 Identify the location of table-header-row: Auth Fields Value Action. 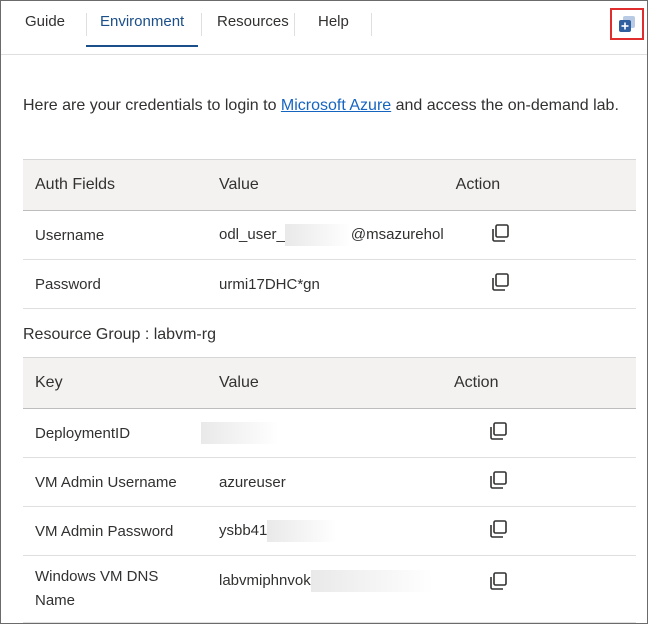
(329, 185).